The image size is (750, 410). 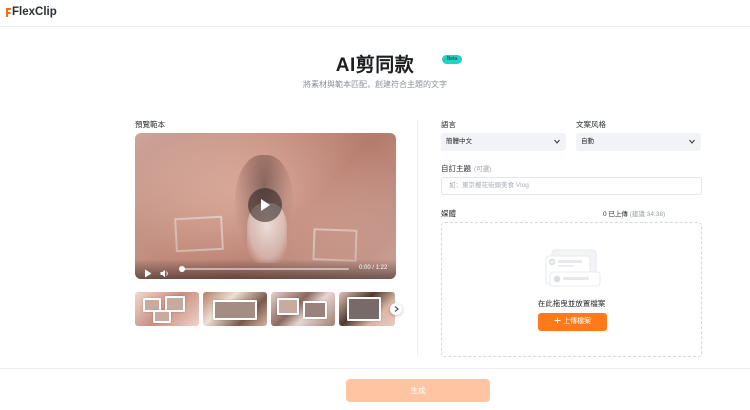 I want to click on upload-illustration, so click(x=573, y=268).